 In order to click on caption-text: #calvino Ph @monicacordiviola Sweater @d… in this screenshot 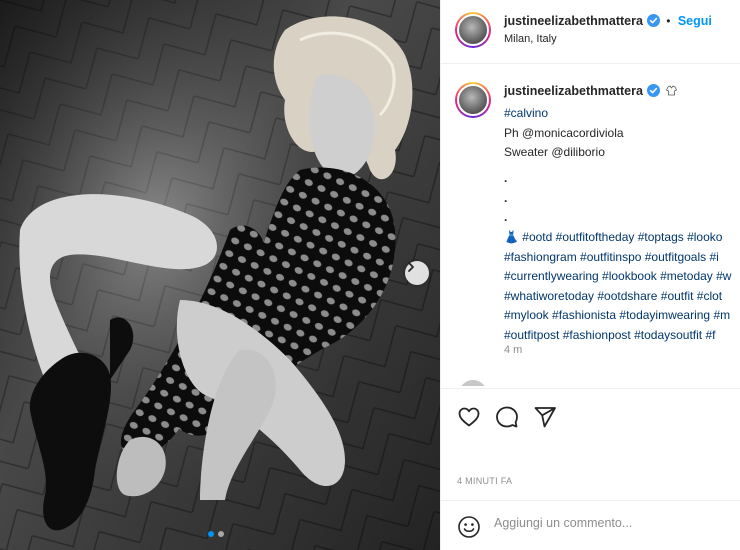, I will do `click(622, 225)`.